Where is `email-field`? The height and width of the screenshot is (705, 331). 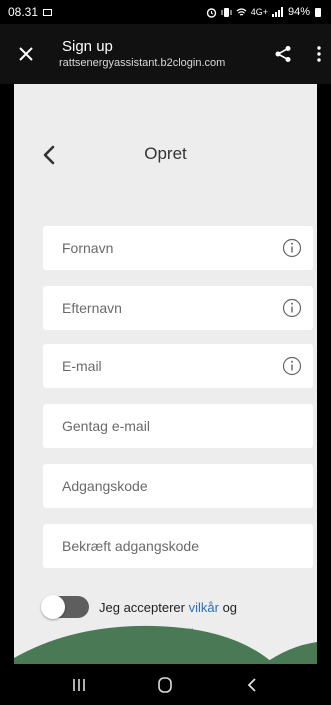 email-field is located at coordinates (178, 366).